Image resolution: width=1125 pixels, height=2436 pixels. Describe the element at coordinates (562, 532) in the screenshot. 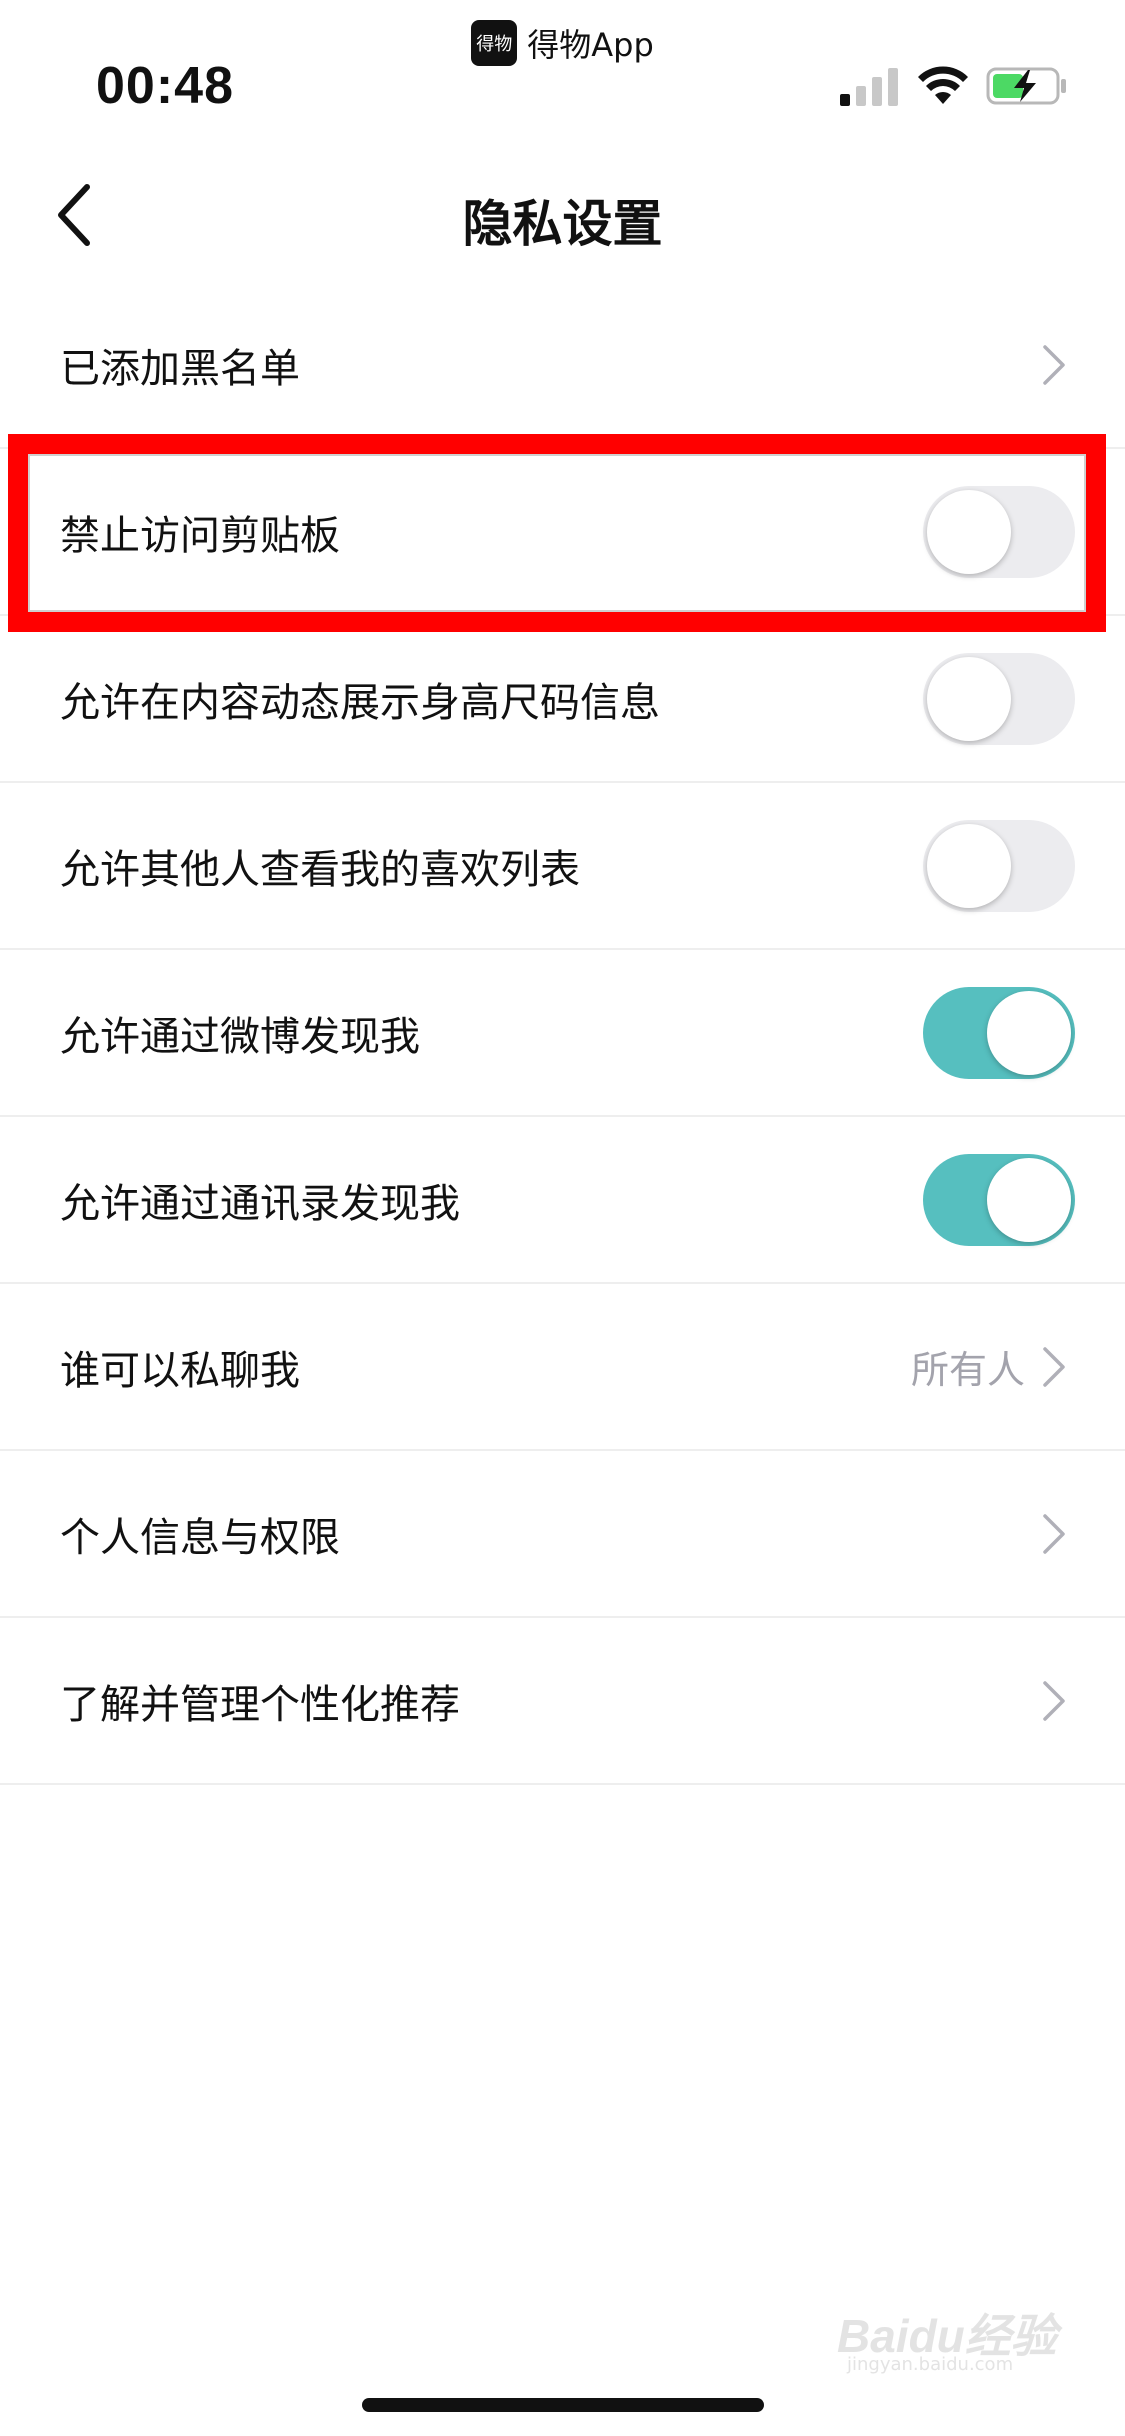

I see `block-clipboard-row: 禁止访问剪贴板` at that location.